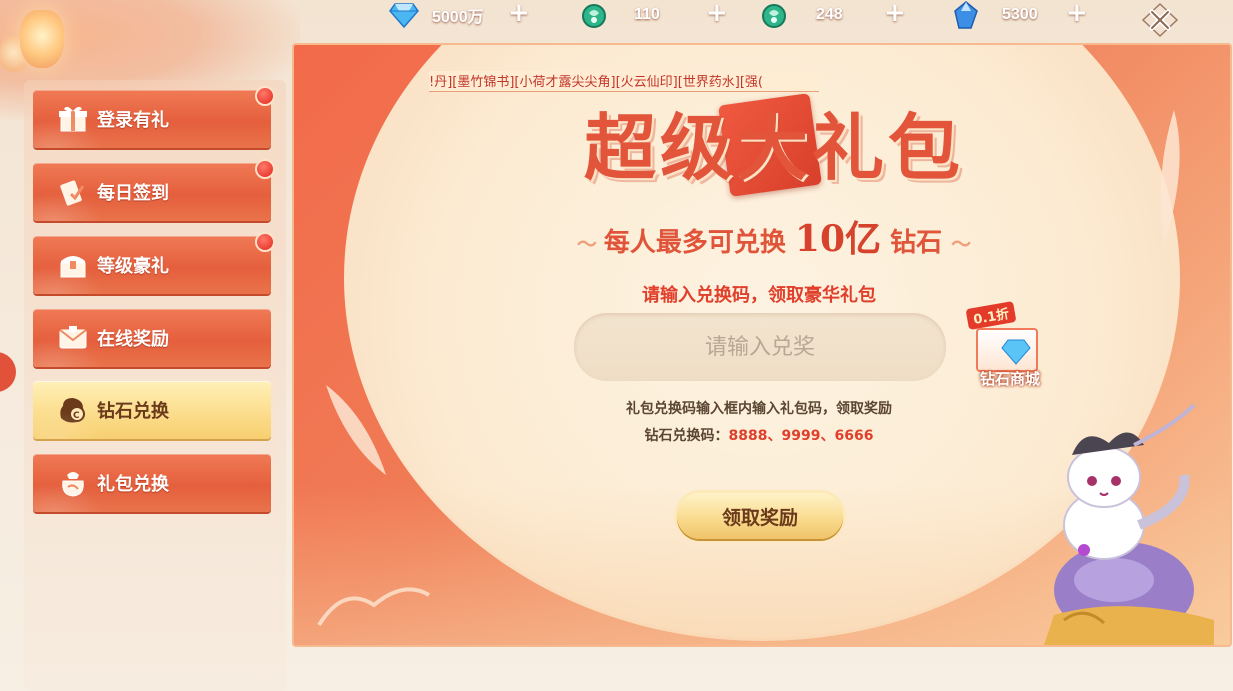 The height and width of the screenshot is (691, 1233). I want to click on subtitle-amount: 10亿, so click(837, 239).